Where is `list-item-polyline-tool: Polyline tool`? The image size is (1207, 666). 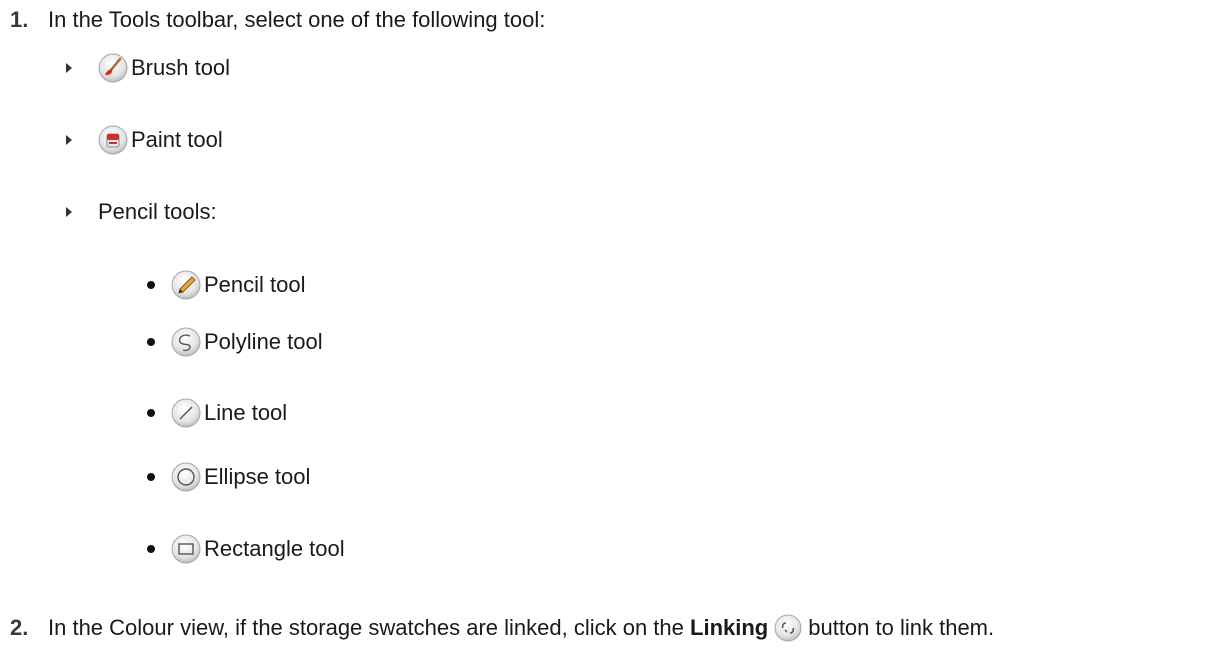 list-item-polyline-tool: Polyline tool is located at coordinates (232, 342).